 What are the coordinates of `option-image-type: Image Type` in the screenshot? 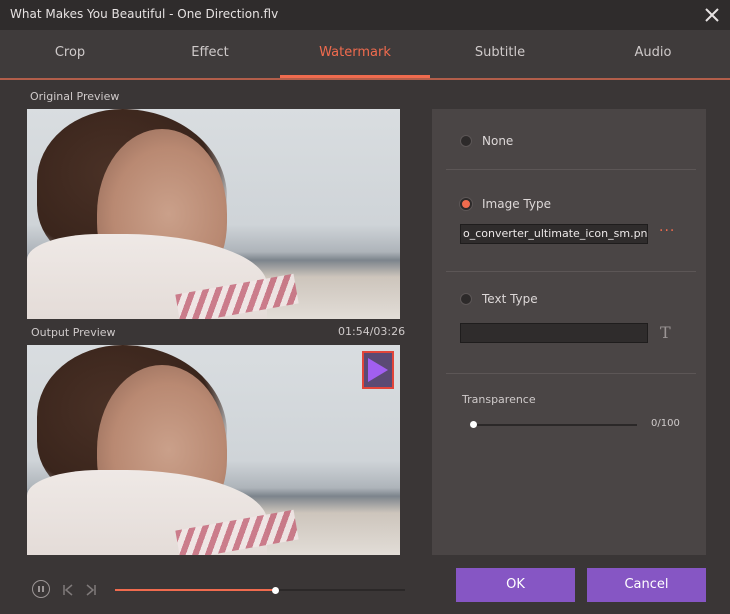 It's located at (505, 204).